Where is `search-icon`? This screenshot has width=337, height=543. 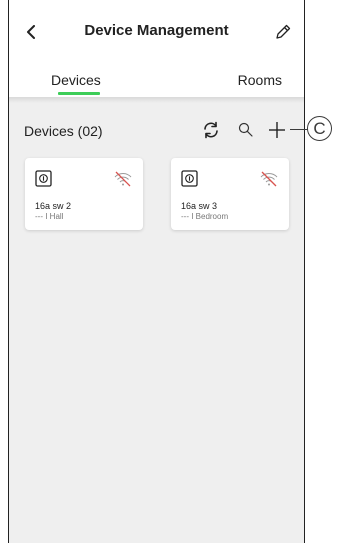
search-icon is located at coordinates (245, 129).